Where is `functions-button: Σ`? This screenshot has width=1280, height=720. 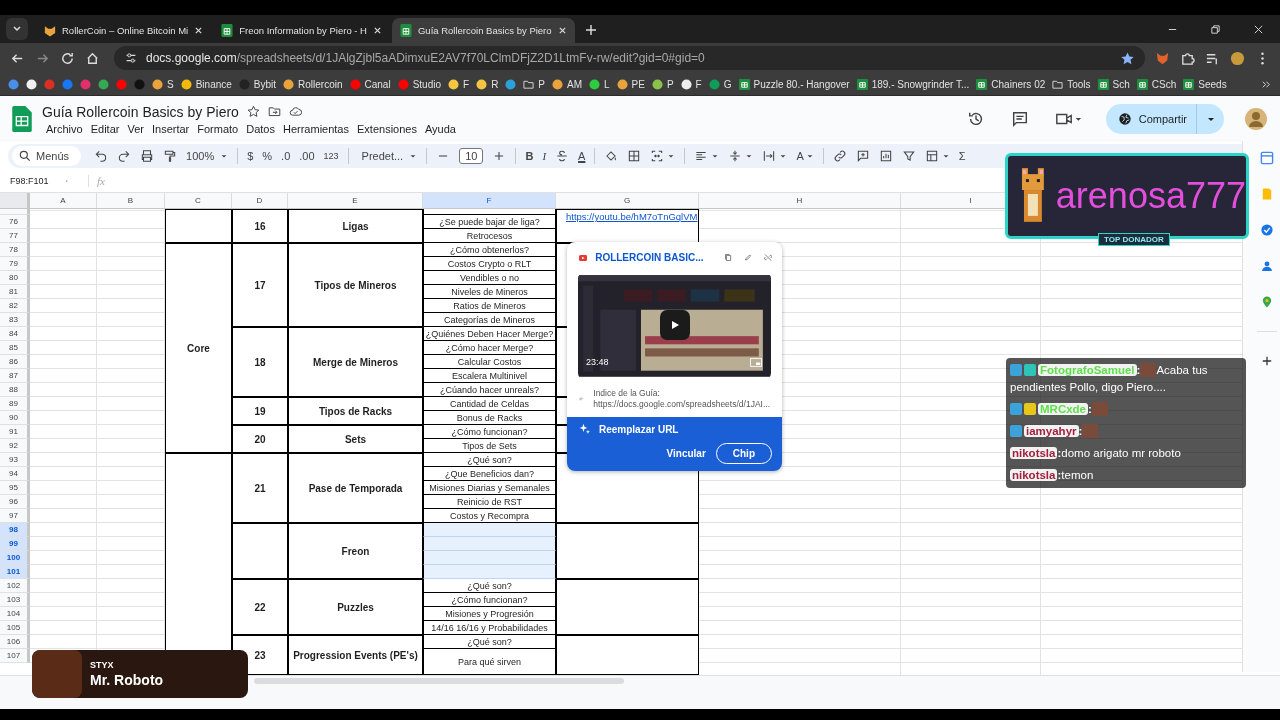
functions-button: Σ is located at coordinates (962, 156).